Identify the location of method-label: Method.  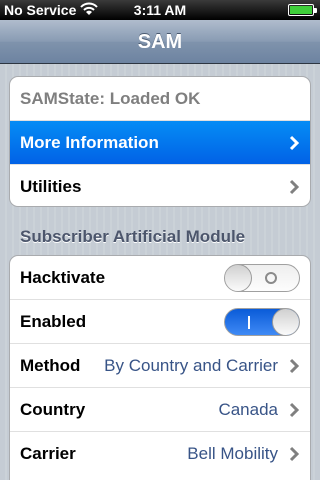
(50, 365).